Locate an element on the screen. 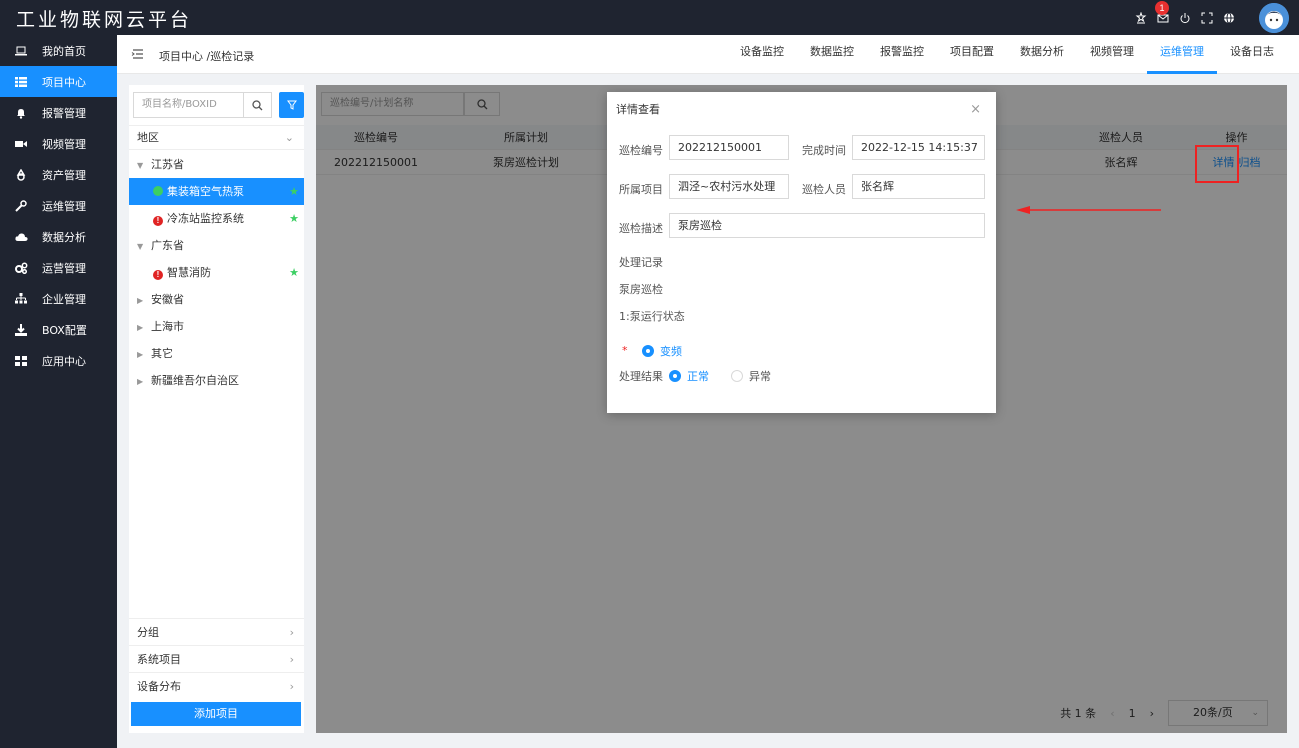 This screenshot has width=1299, height=748. desc-label: 巡检描述 is located at coordinates (641, 228).